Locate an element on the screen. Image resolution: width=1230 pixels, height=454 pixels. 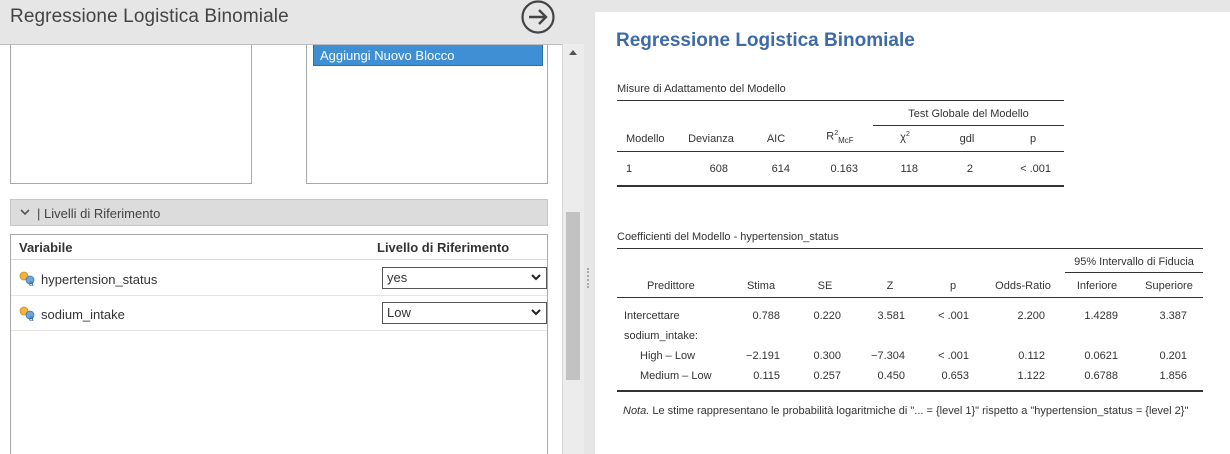
coef-cell-upper: 0.201 is located at coordinates (1173, 356).